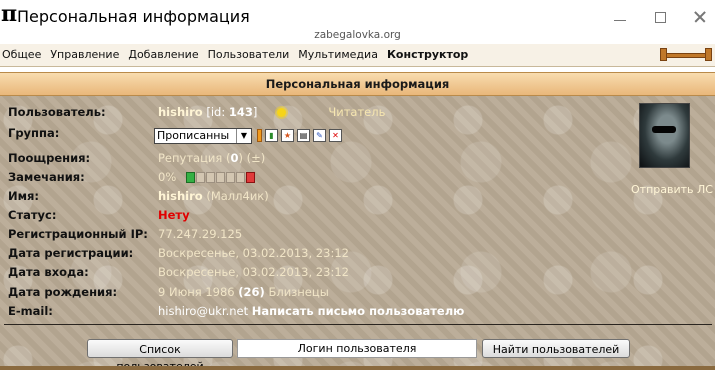 The image size is (715, 375). What do you see at coordinates (251, 292) in the screenshot?
I see `birth-age: (26)` at bounding box center [251, 292].